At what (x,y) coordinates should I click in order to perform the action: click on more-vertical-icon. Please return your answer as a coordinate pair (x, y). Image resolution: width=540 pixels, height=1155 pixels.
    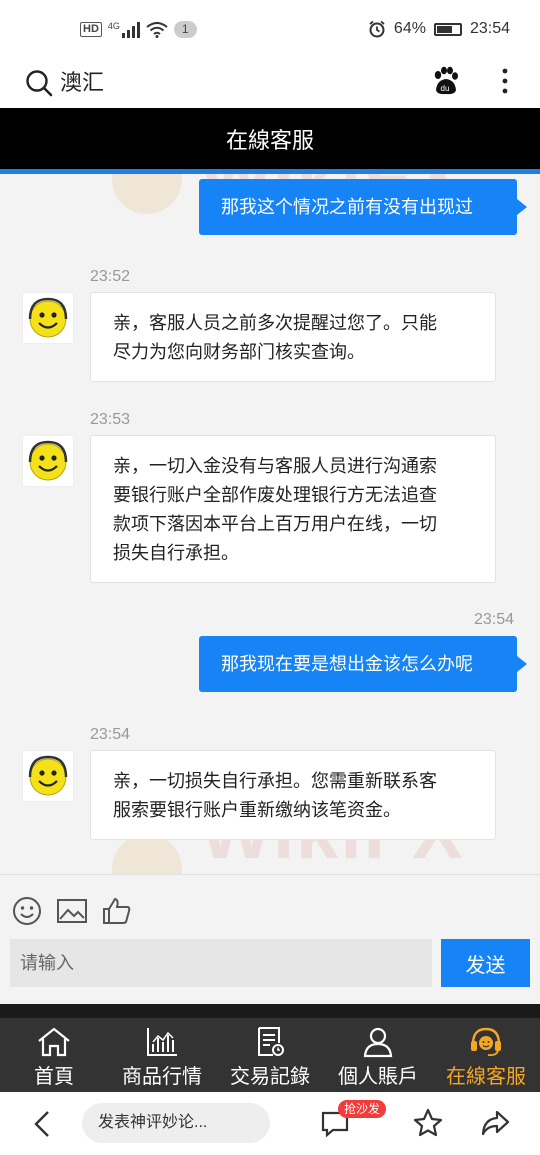
    Looking at the image, I should click on (505, 81).